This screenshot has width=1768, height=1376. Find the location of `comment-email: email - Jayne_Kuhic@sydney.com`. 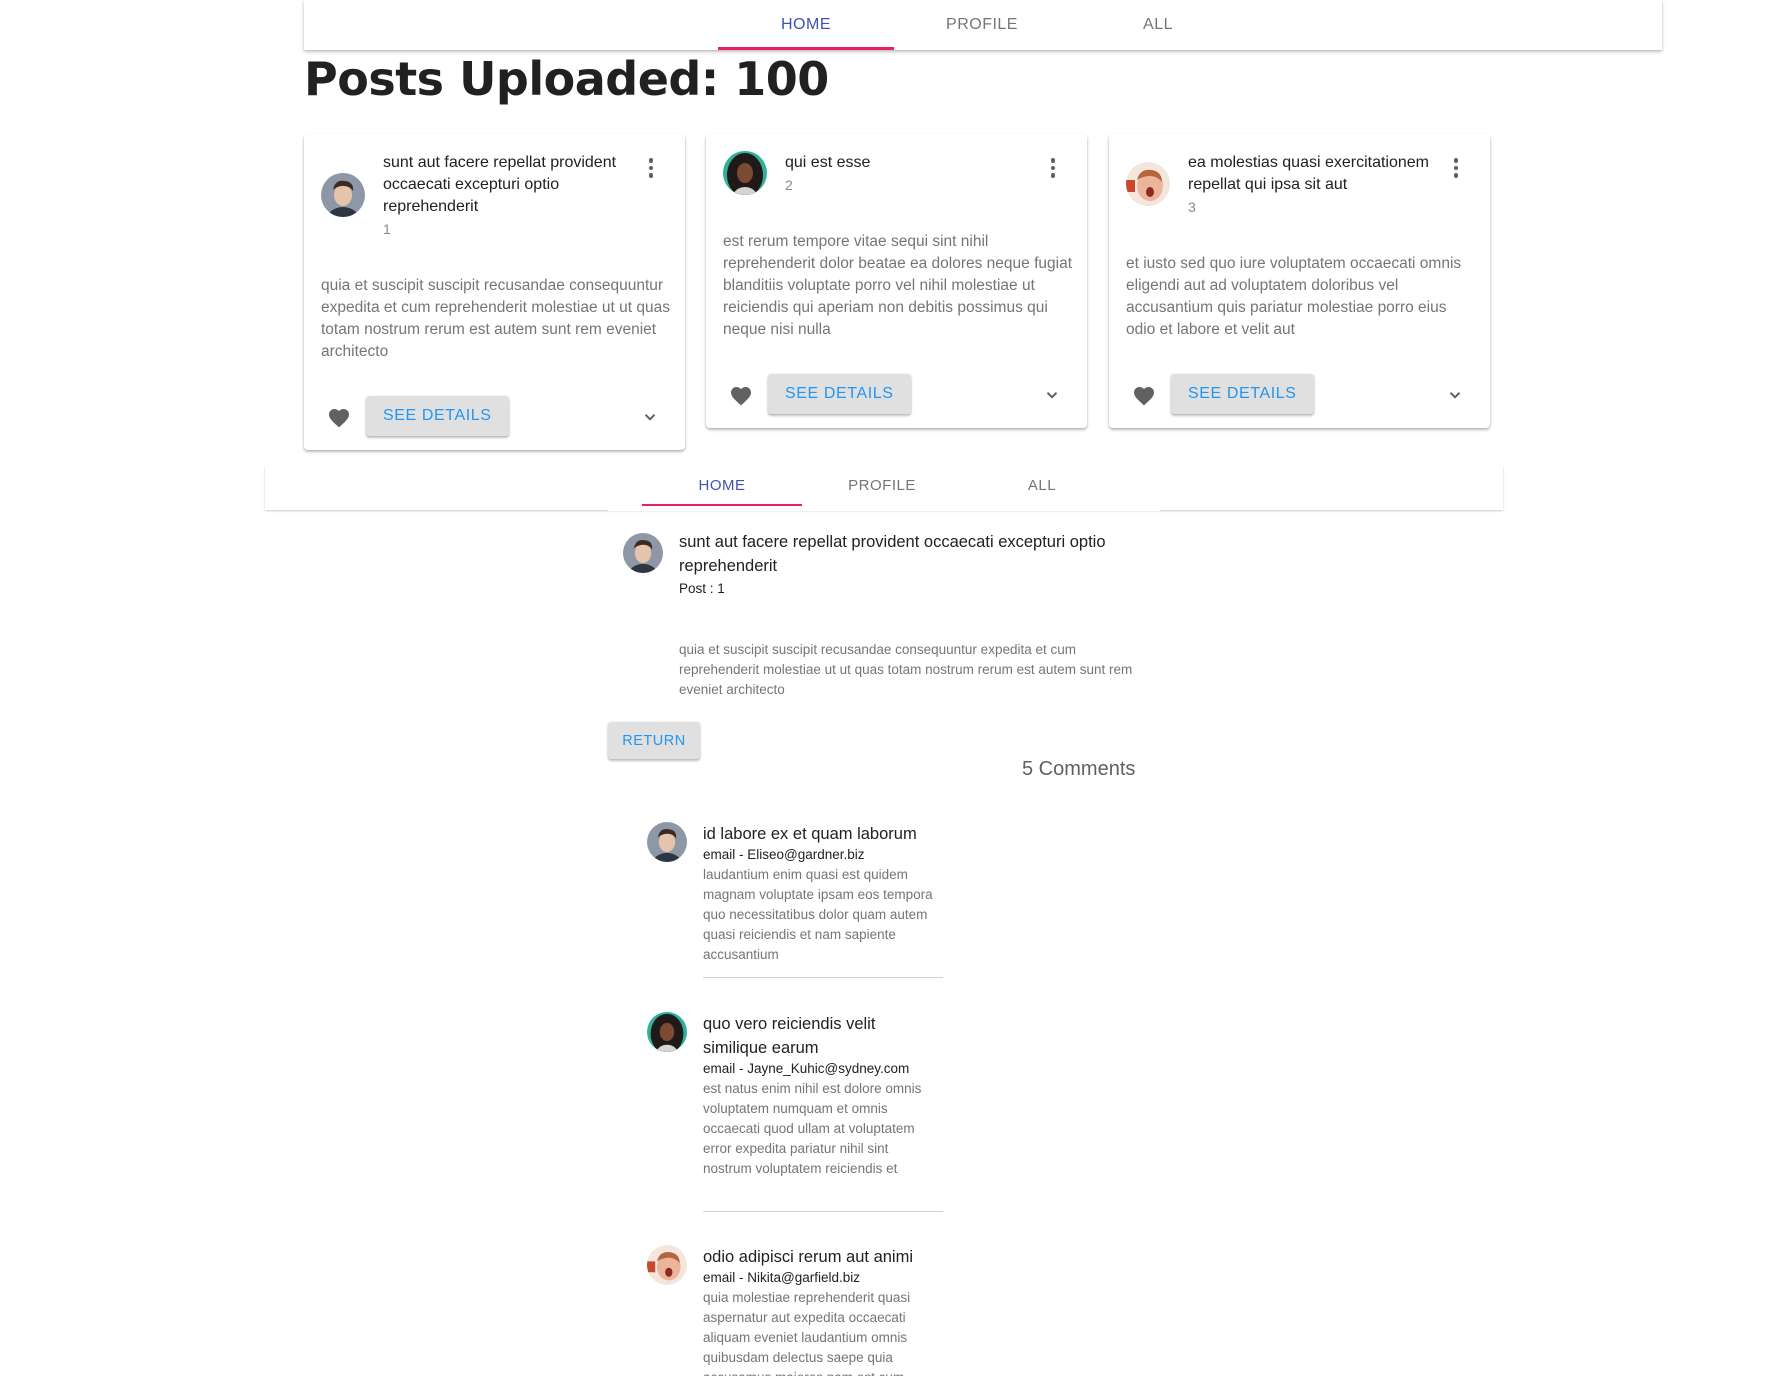

comment-email: email - Jayne_Kuhic@sydney.com is located at coordinates (806, 1068).